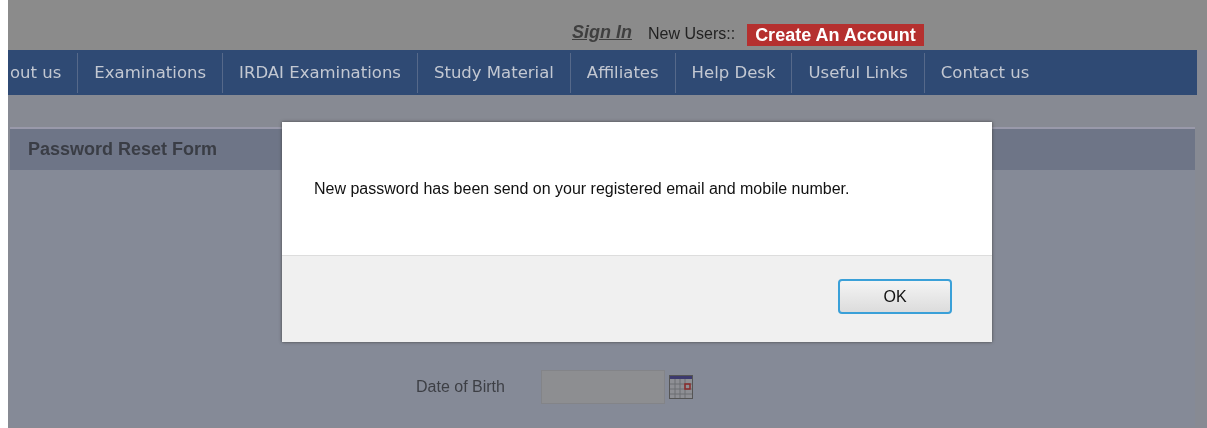  What do you see at coordinates (680, 387) in the screenshot?
I see `calendar-icon` at bounding box center [680, 387].